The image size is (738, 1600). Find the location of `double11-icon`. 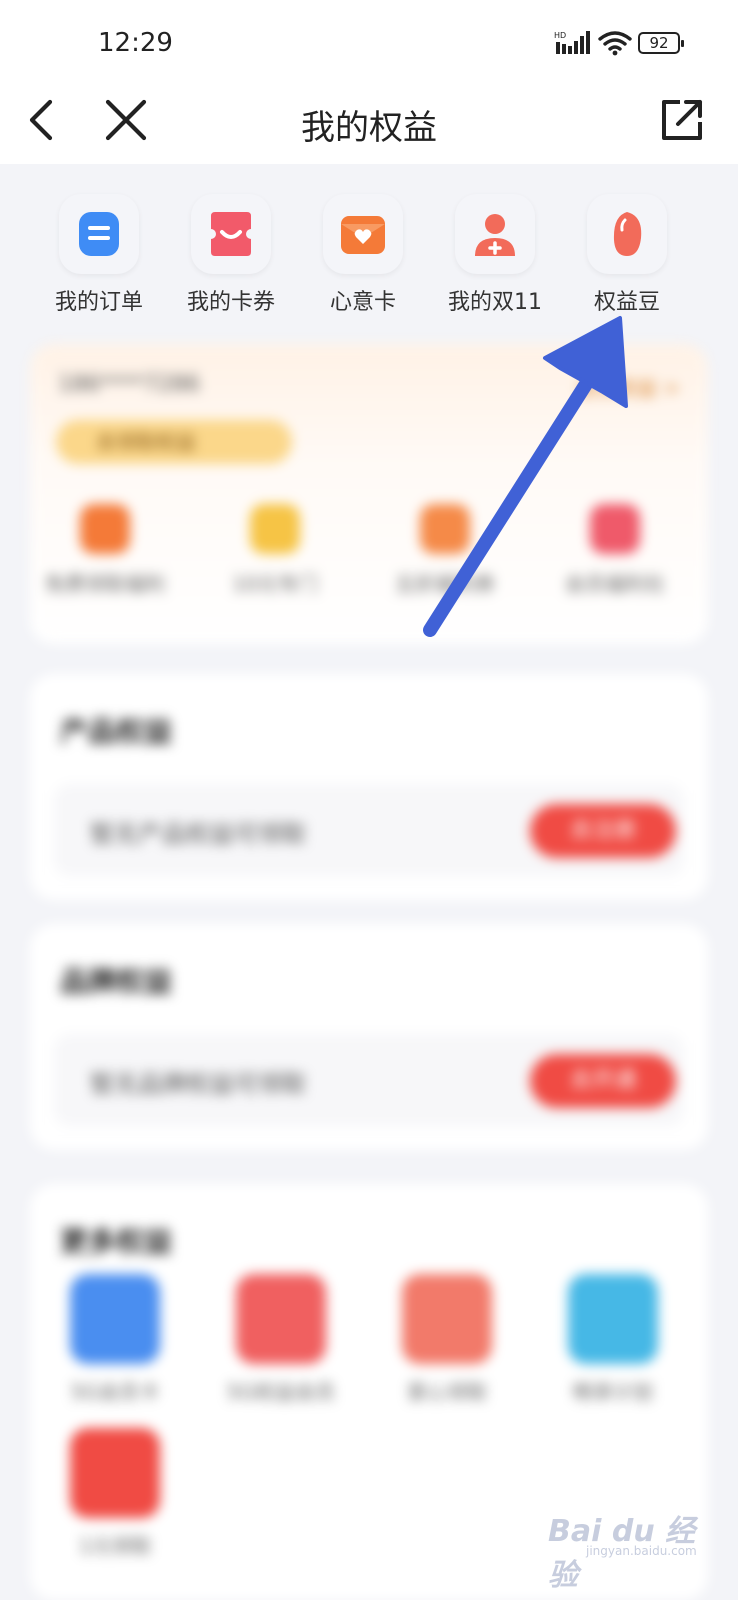

double11-icon is located at coordinates (495, 234).